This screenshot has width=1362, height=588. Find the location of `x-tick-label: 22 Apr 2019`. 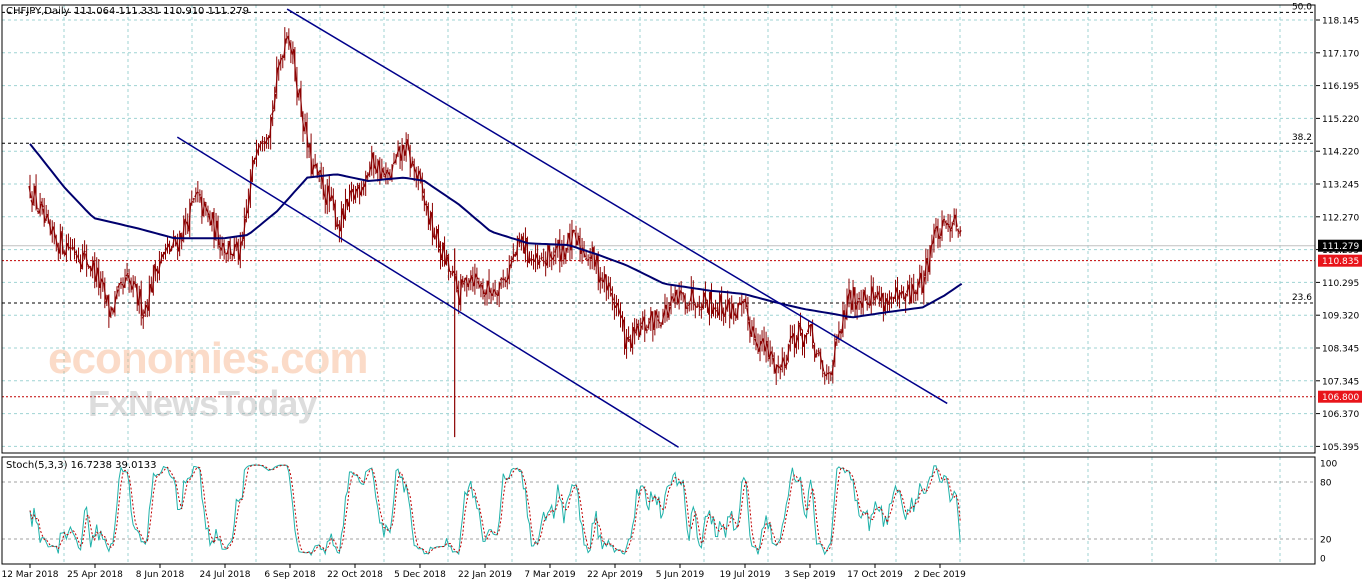

x-tick-label: 22 Apr 2019 is located at coordinates (615, 575).